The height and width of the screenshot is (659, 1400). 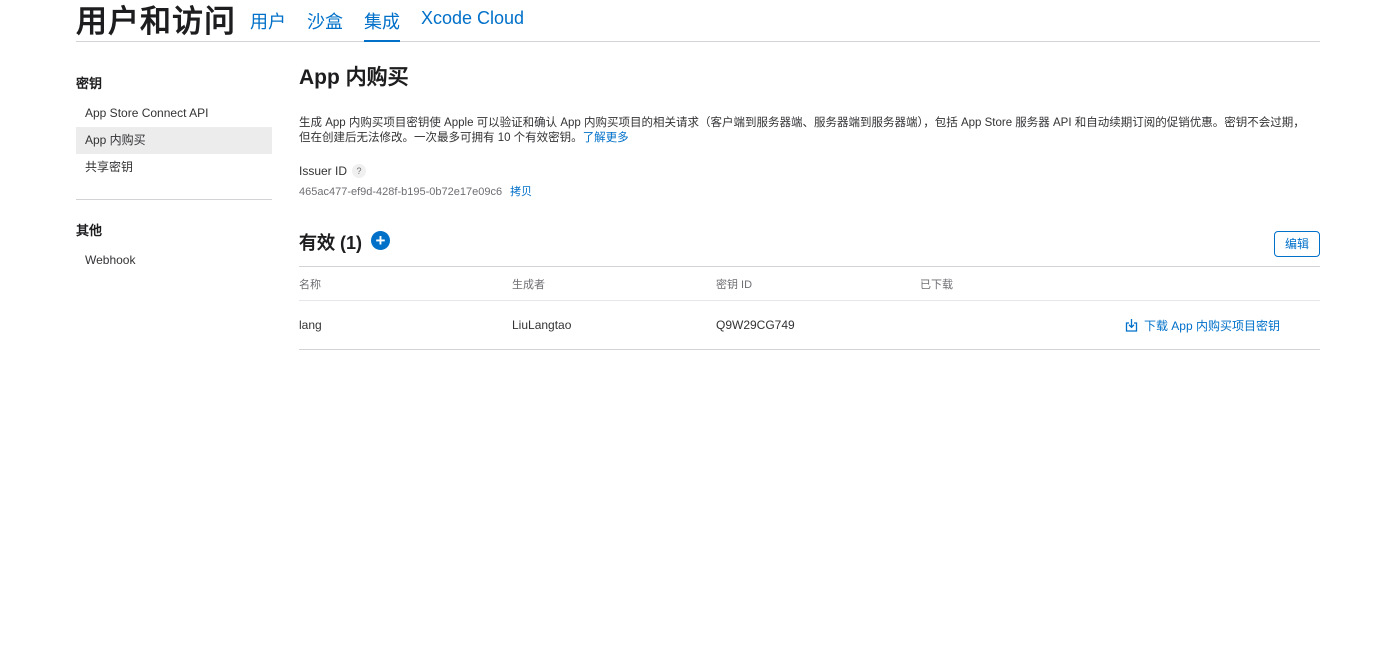 I want to click on tab-bar: 用户 沙盒 集成 Xcode Cloud, so click(x=397, y=25).